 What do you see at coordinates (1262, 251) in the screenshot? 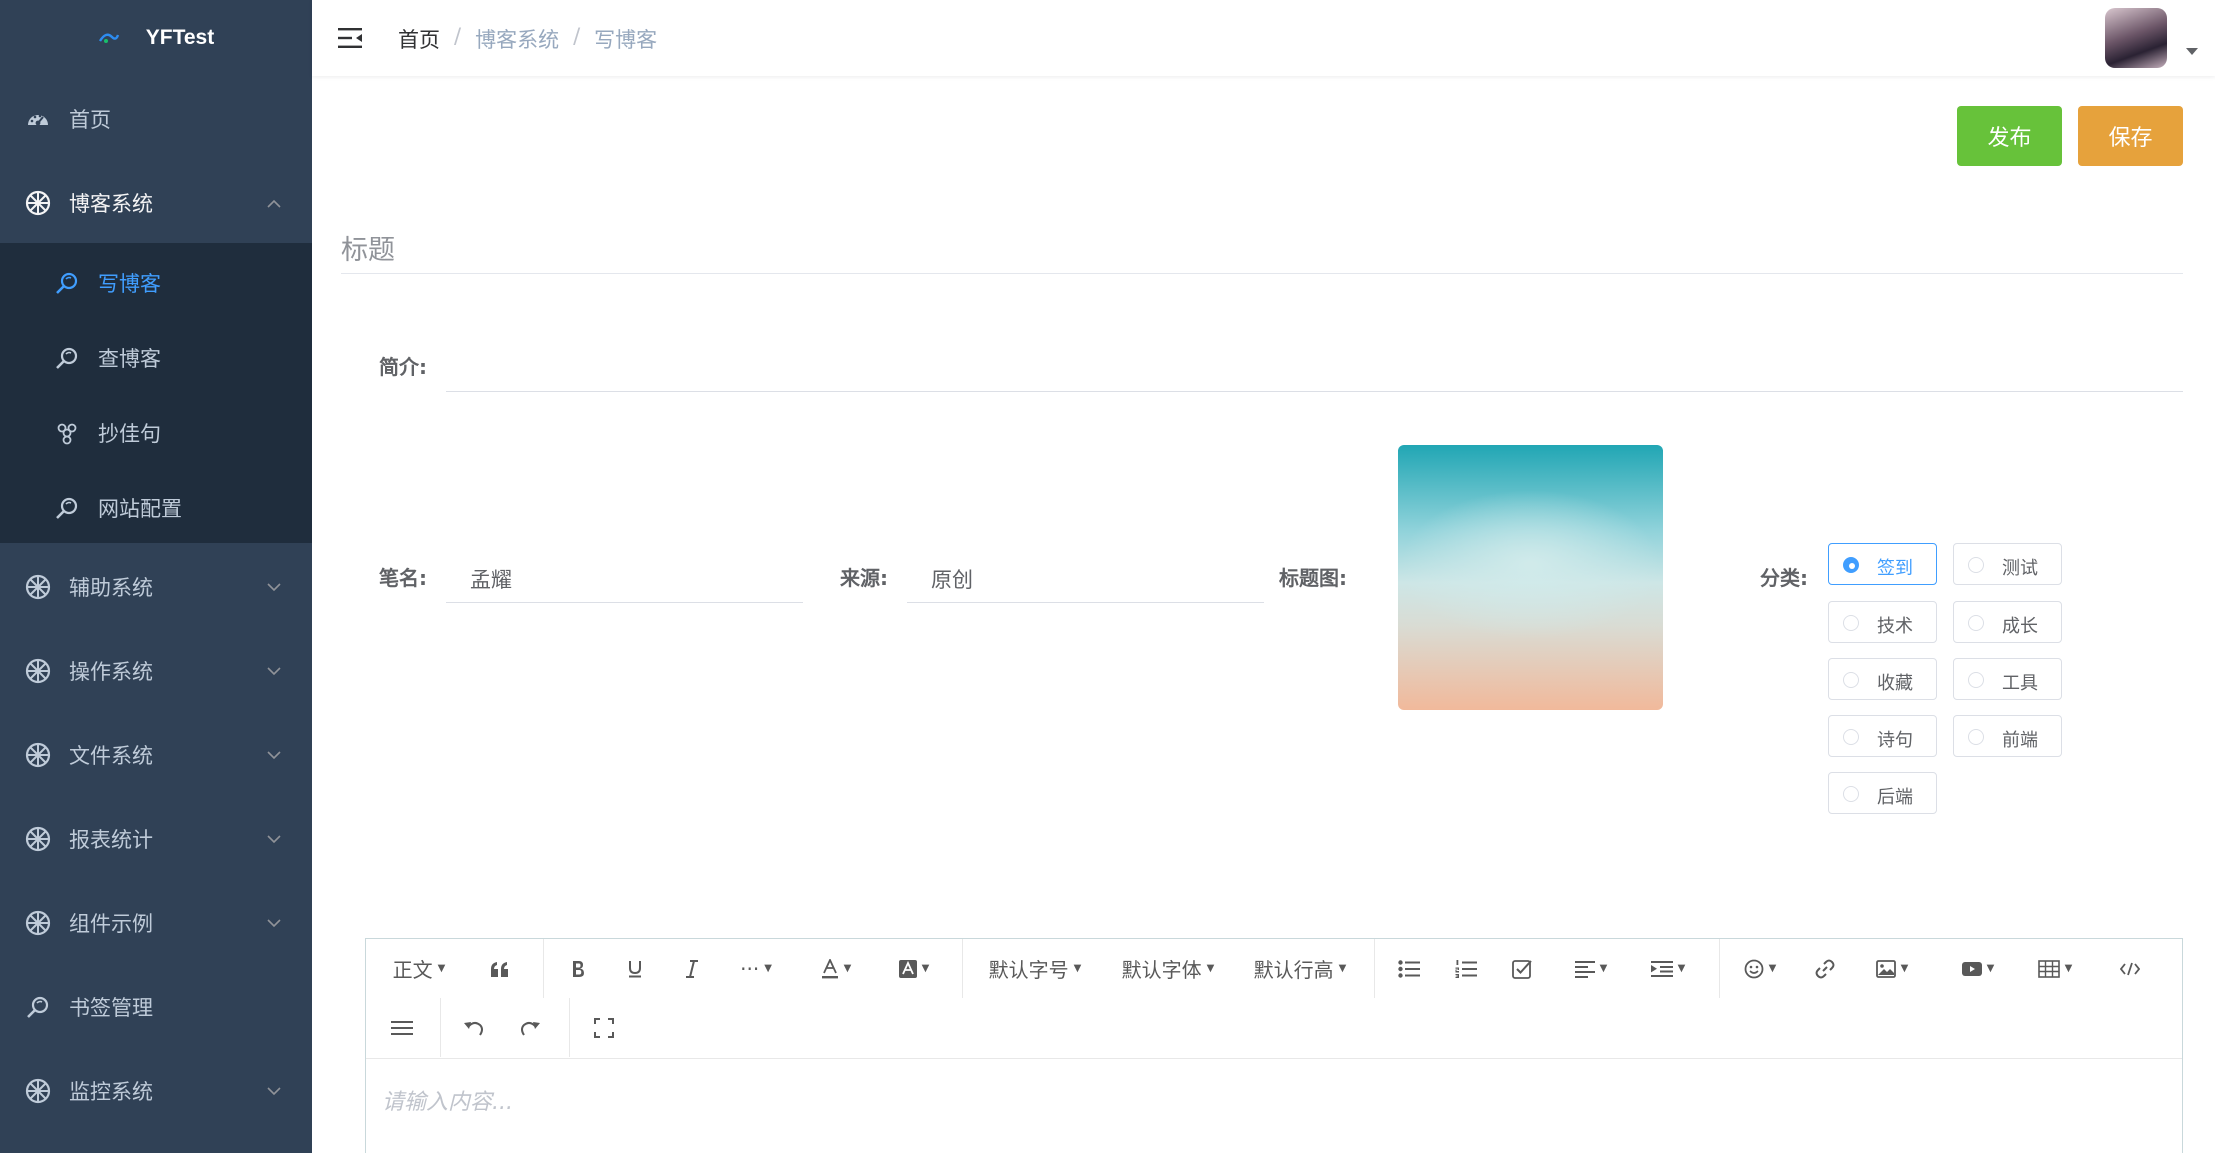
I see `title-input` at bounding box center [1262, 251].